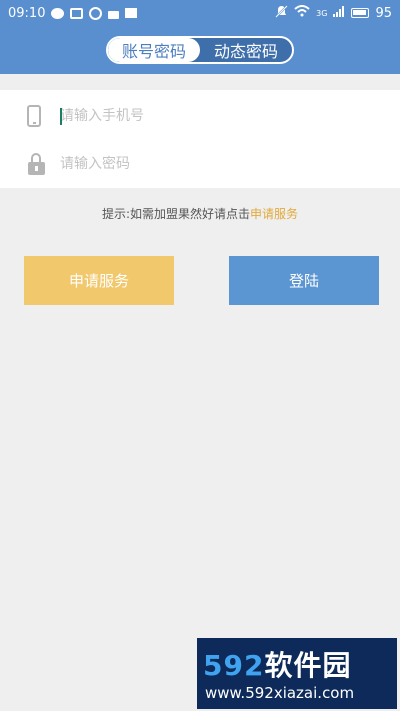 The image size is (400, 711). Describe the element at coordinates (154, 50) in the screenshot. I see `tab-account-password: 账号密码` at that location.